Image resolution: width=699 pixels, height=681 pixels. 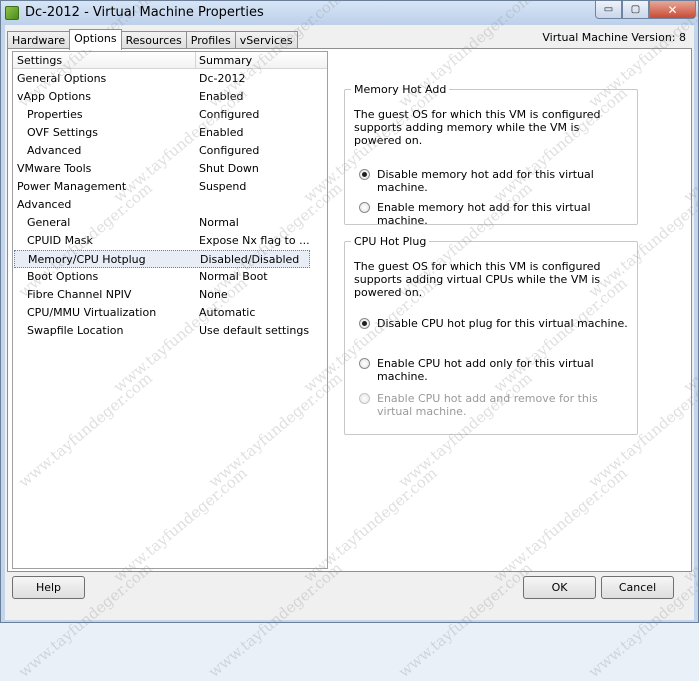 I want to click on ok-button: OK, so click(x=559, y=587).